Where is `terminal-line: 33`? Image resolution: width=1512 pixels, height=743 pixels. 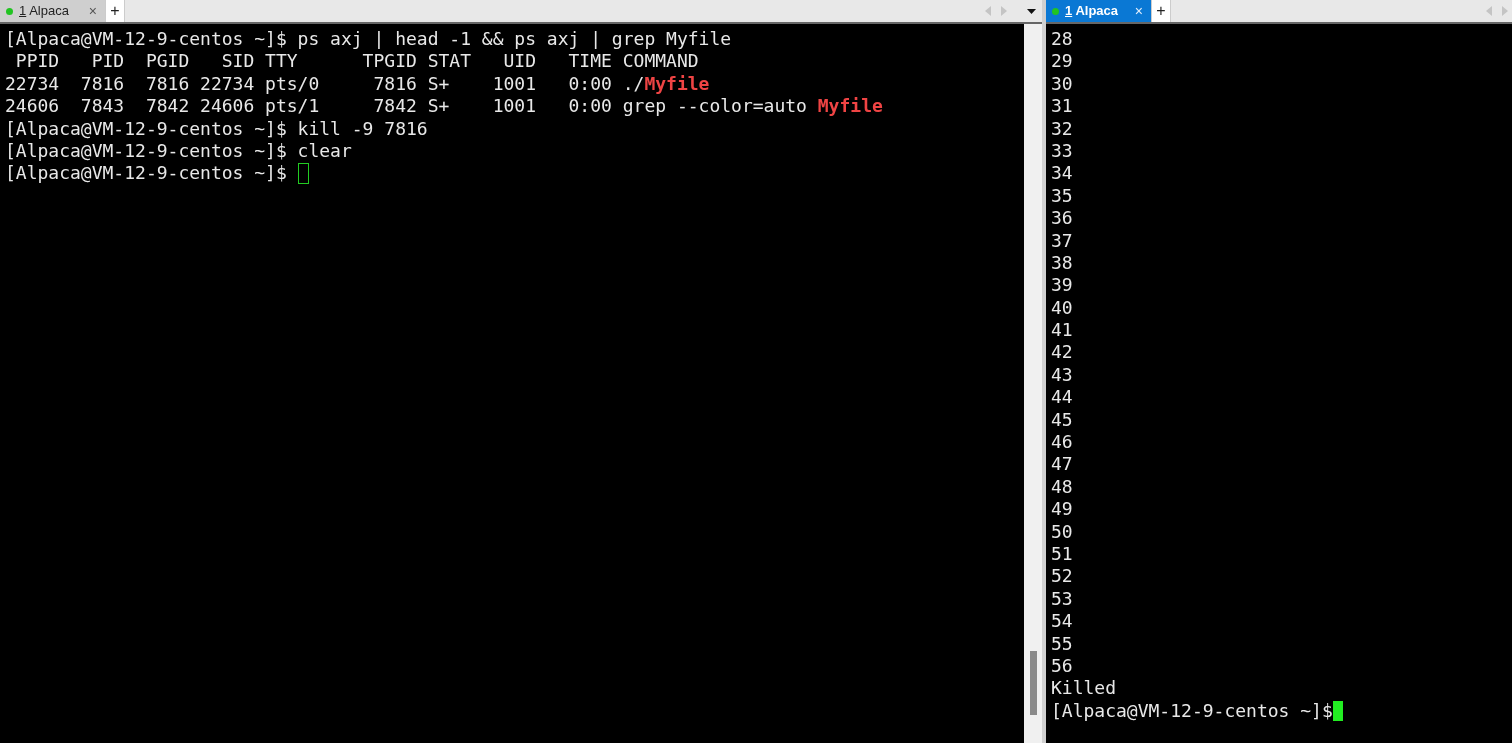 terminal-line: 33 is located at coordinates (1062, 151).